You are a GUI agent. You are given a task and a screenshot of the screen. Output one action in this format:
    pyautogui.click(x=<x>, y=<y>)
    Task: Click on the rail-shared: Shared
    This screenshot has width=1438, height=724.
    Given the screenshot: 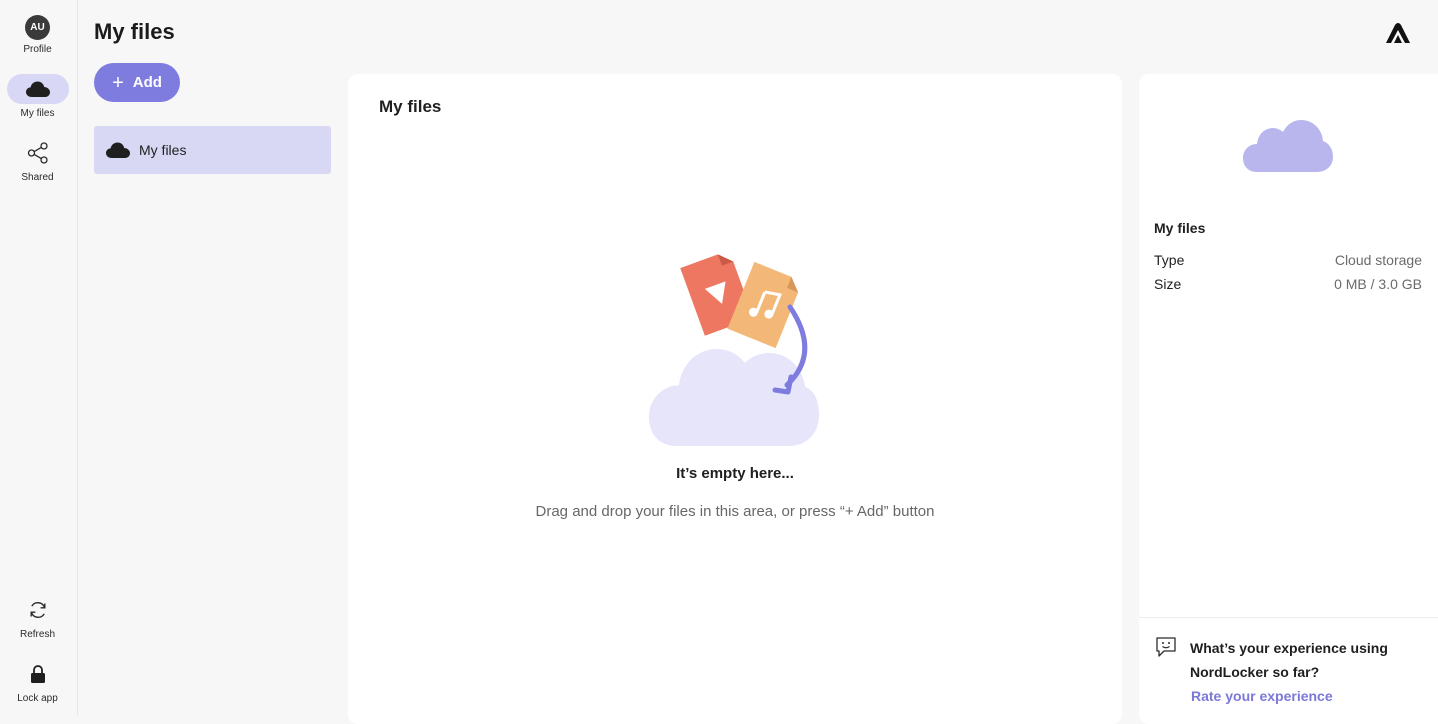 What is the action you would take?
    pyautogui.click(x=37, y=168)
    